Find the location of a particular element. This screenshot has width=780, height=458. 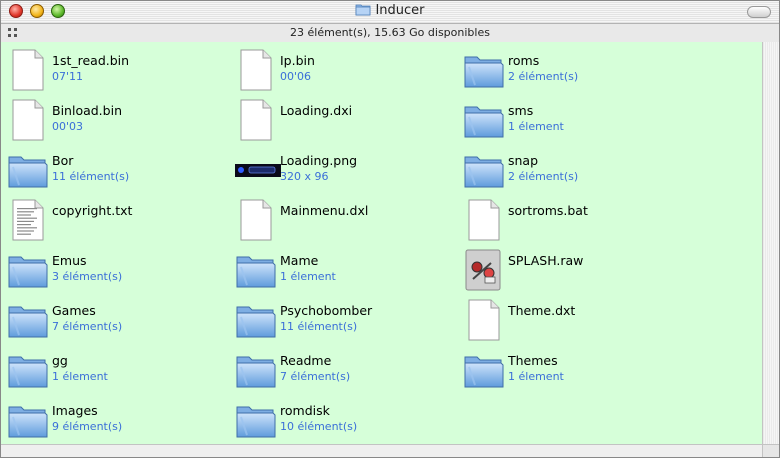

file-name: Loading.dxi is located at coordinates (316, 110).